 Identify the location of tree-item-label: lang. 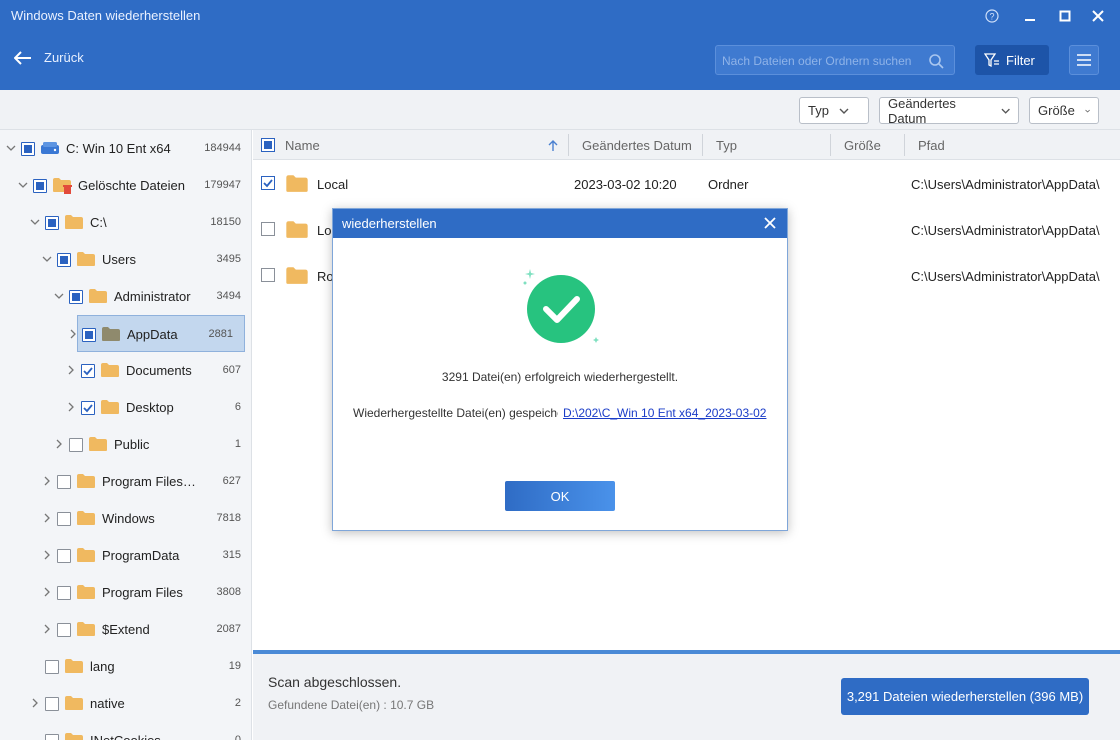
(102, 666).